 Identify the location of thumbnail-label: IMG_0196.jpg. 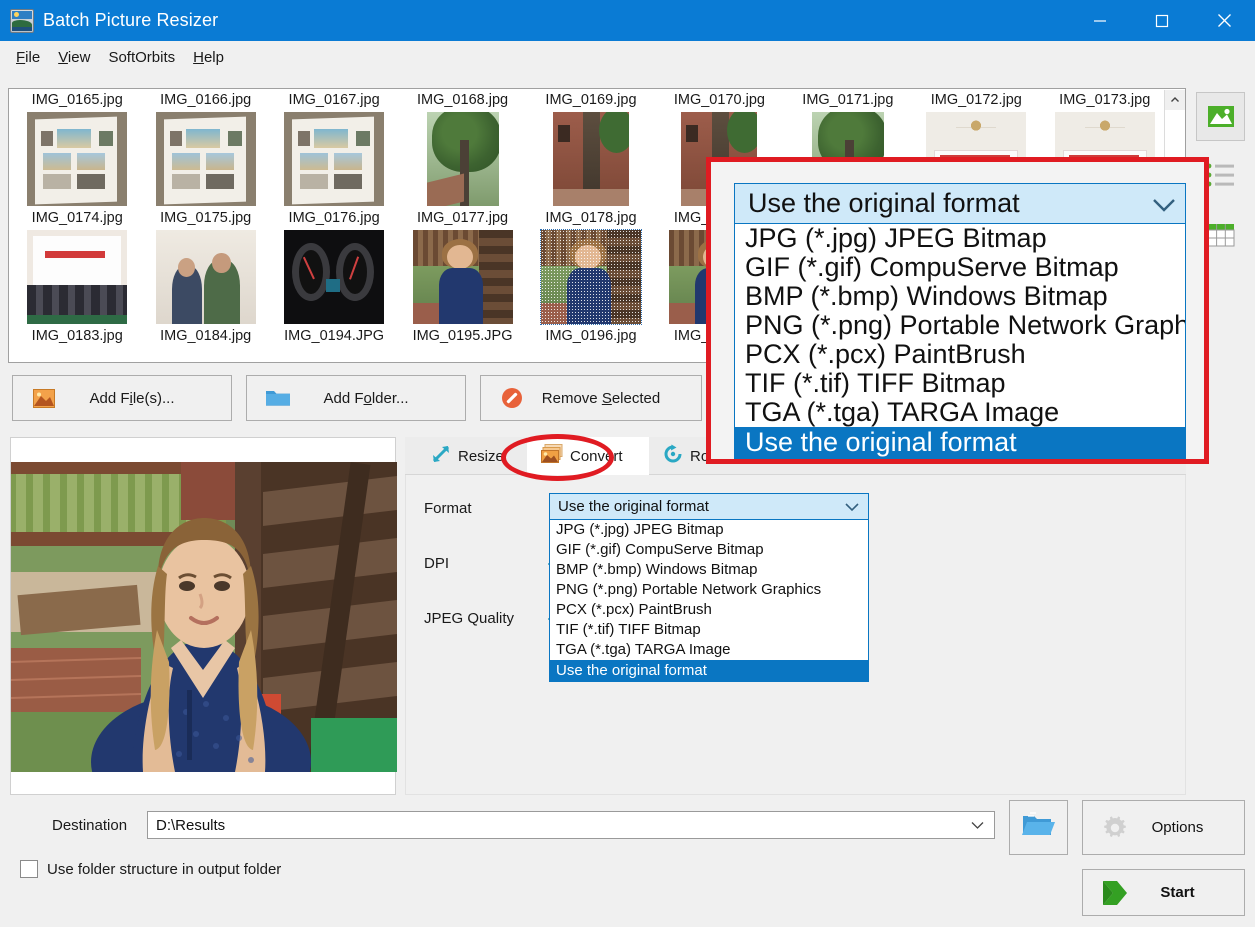
(591, 336).